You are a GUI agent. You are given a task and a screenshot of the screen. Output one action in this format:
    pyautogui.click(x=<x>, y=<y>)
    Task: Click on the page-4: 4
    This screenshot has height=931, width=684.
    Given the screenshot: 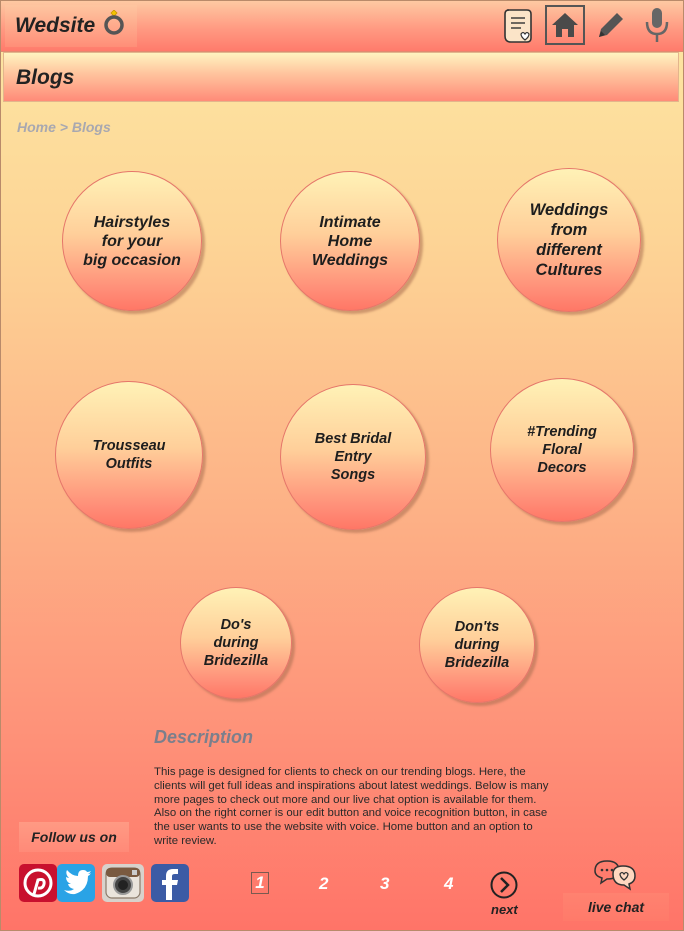 What is the action you would take?
    pyautogui.click(x=448, y=884)
    